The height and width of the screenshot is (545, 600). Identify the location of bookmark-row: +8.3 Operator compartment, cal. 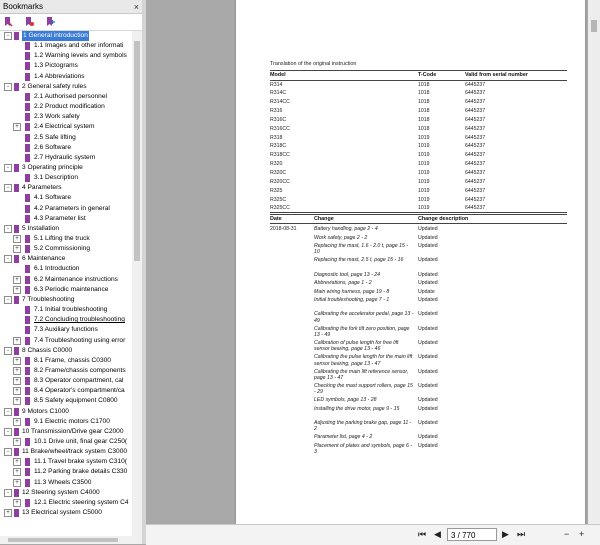
(66, 382).